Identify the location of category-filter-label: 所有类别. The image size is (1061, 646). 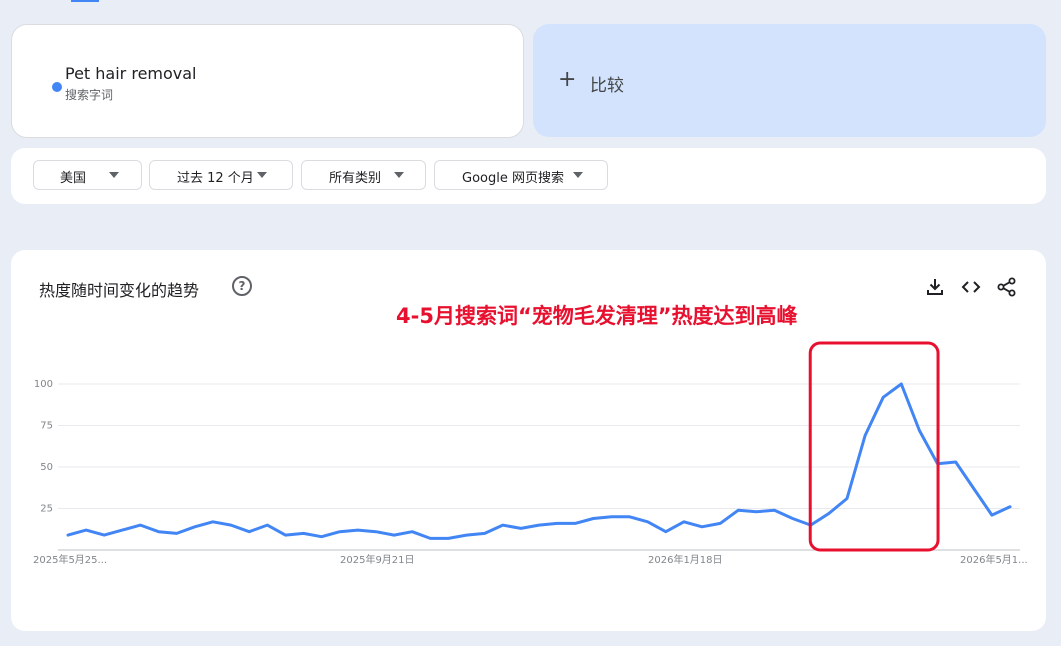
(355, 178).